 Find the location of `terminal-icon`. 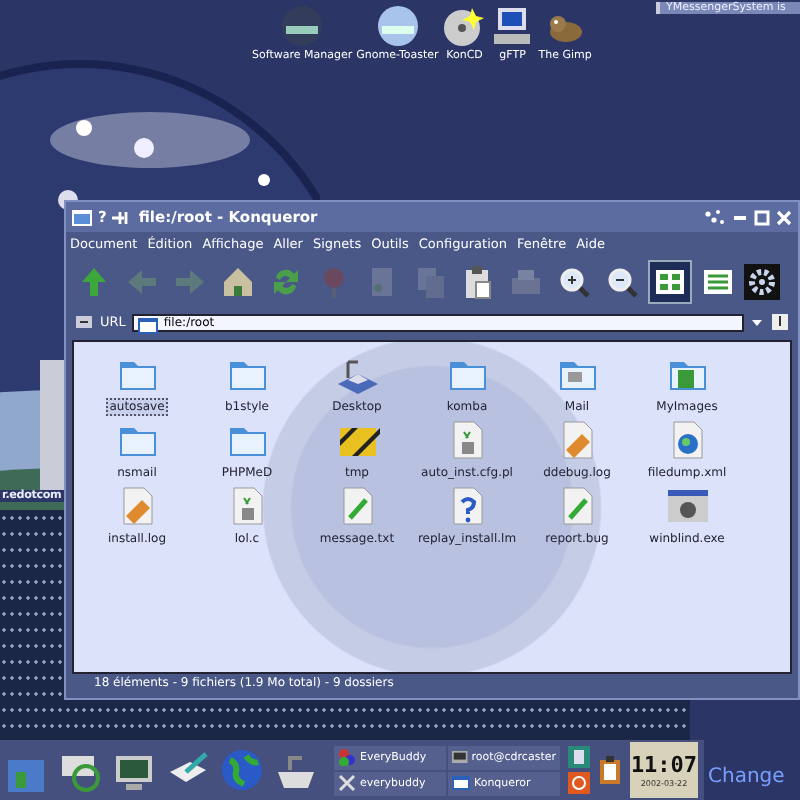

terminal-icon is located at coordinates (460, 757).